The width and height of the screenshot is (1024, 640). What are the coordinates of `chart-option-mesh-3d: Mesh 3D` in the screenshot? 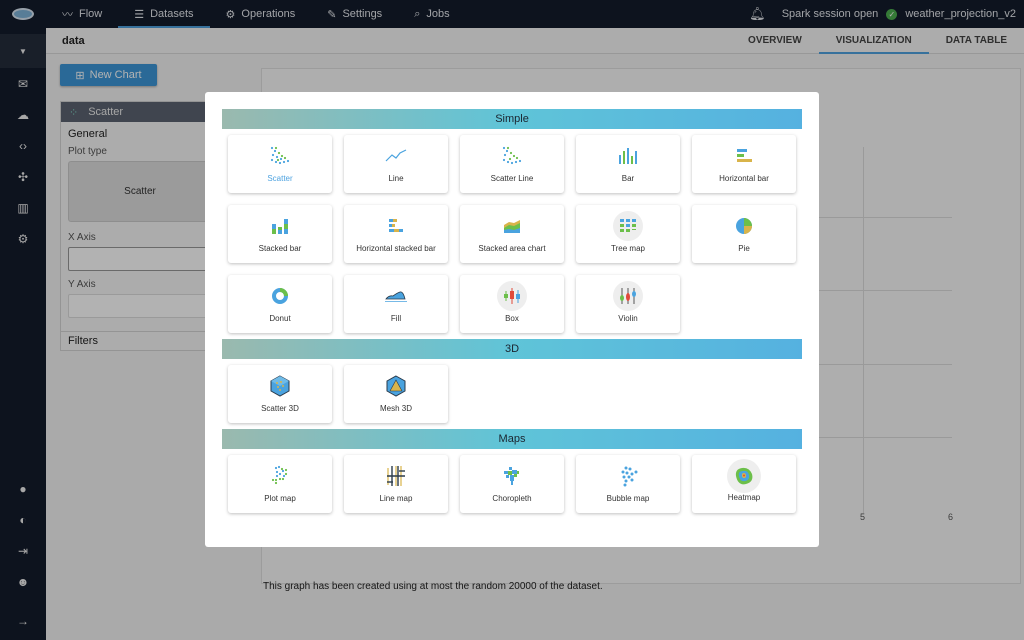 It's located at (396, 394).